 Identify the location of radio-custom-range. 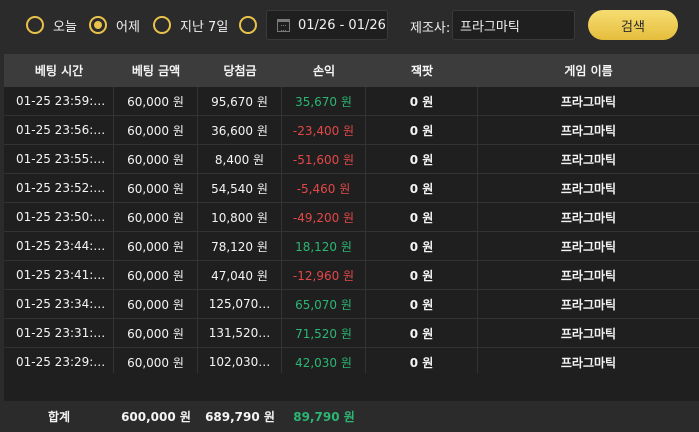
(248, 25).